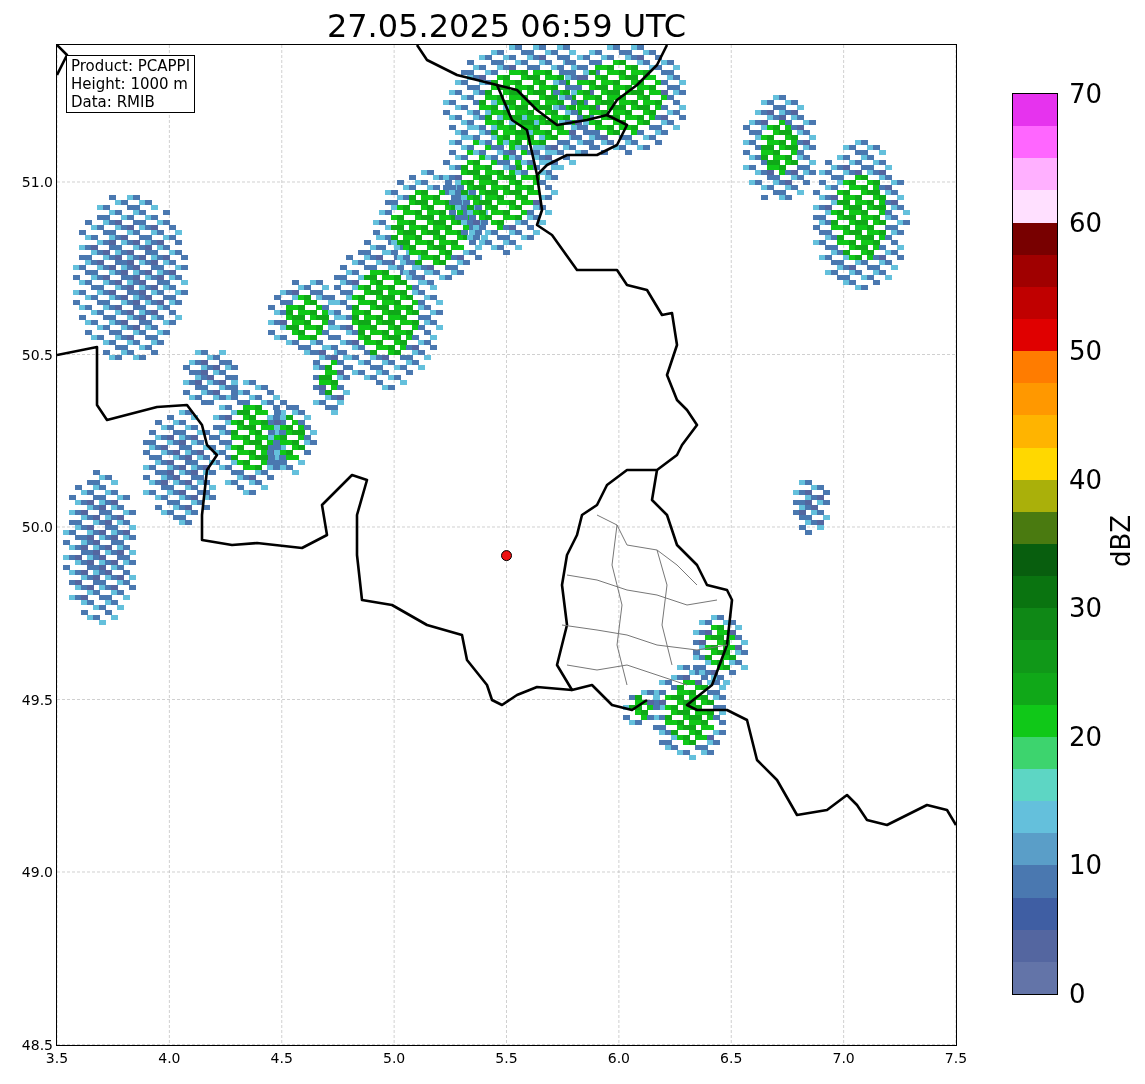 Image resolution: width=1145 pixels, height=1084 pixels. I want to click on axis-tick-label: 7.0, so click(843, 1058).